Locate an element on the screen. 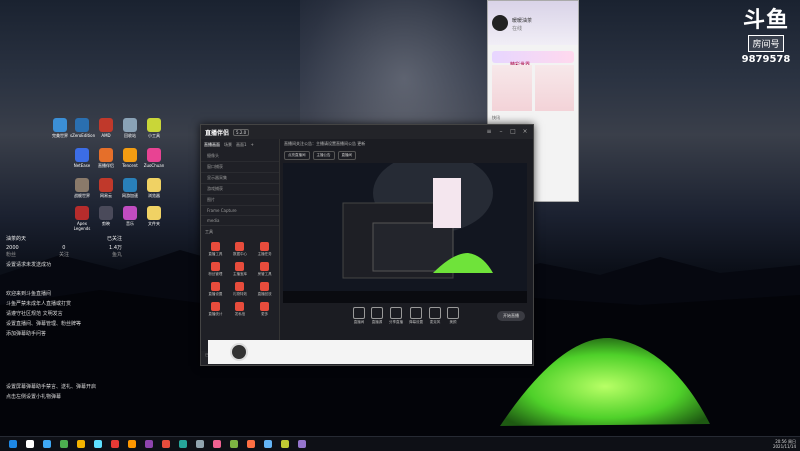 This screenshot has height=451, width=800. live-preview is located at coordinates (405, 233).